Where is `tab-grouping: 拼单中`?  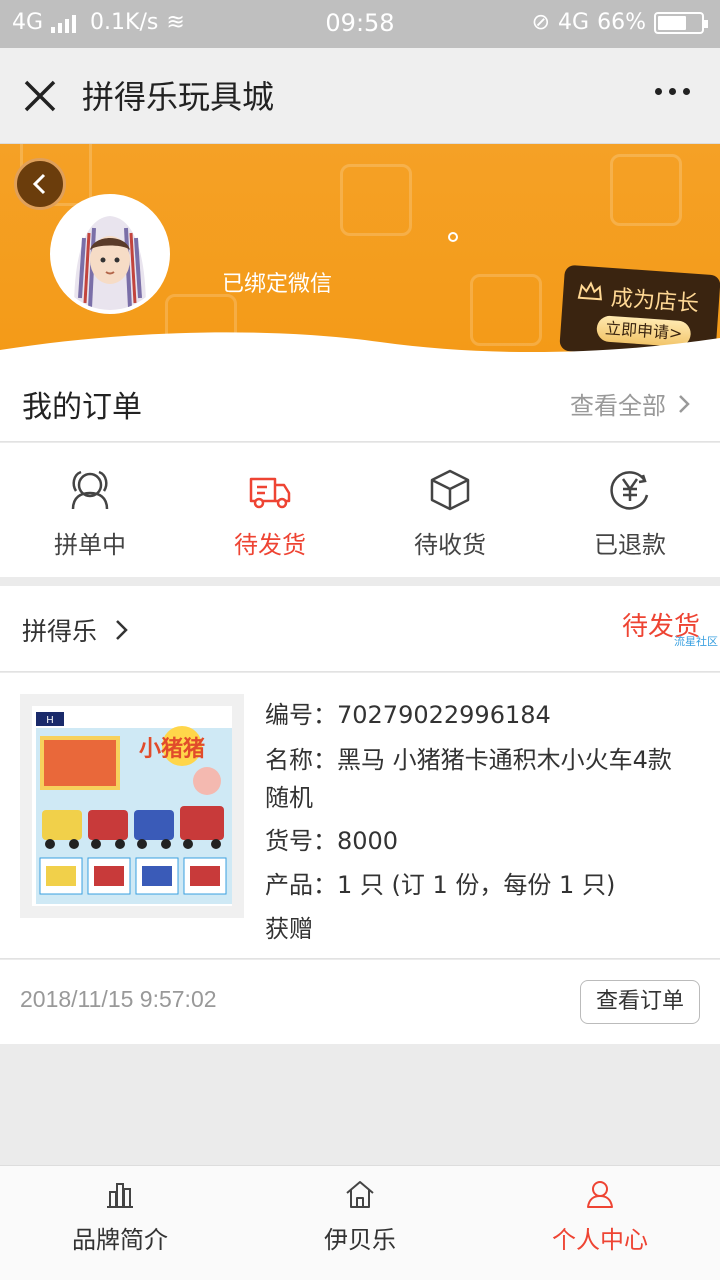 tab-grouping: 拼单中 is located at coordinates (90, 510).